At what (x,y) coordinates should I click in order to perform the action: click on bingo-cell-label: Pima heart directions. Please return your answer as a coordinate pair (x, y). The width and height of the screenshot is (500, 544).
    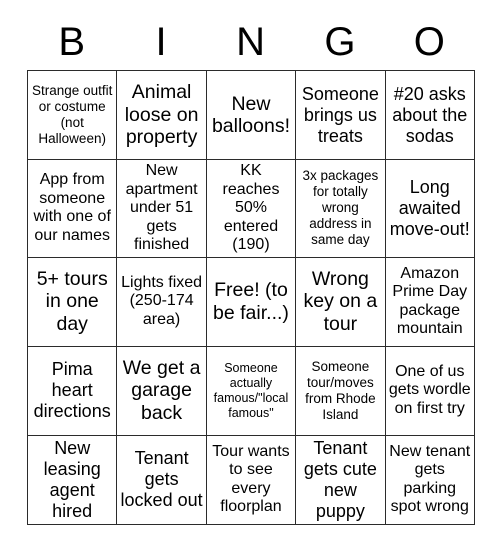
    Looking at the image, I should click on (72, 390).